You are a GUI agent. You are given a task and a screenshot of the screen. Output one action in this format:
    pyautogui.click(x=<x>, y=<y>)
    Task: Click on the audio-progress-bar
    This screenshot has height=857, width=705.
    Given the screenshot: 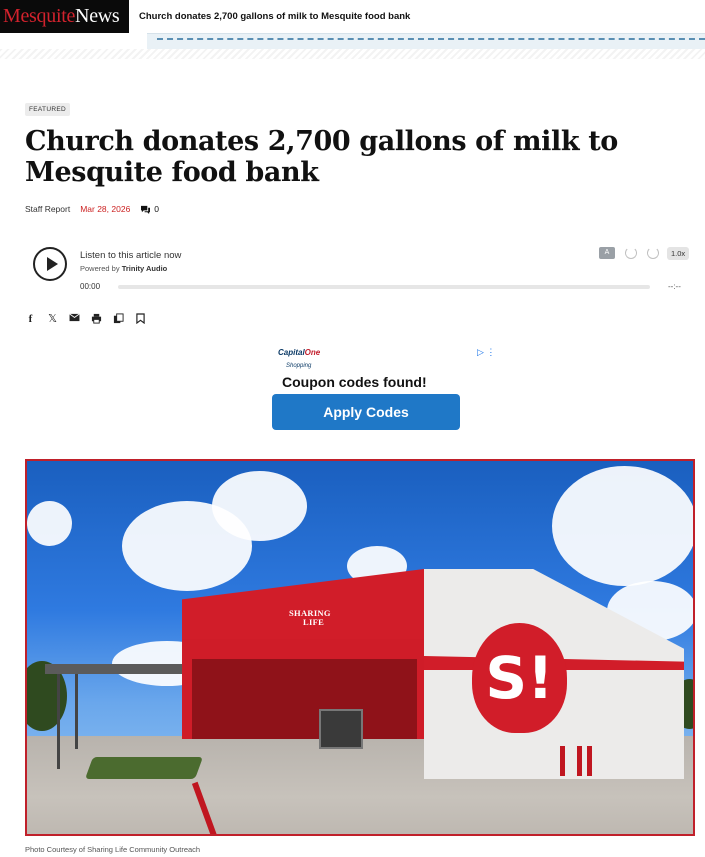 What is the action you would take?
    pyautogui.click(x=384, y=287)
    